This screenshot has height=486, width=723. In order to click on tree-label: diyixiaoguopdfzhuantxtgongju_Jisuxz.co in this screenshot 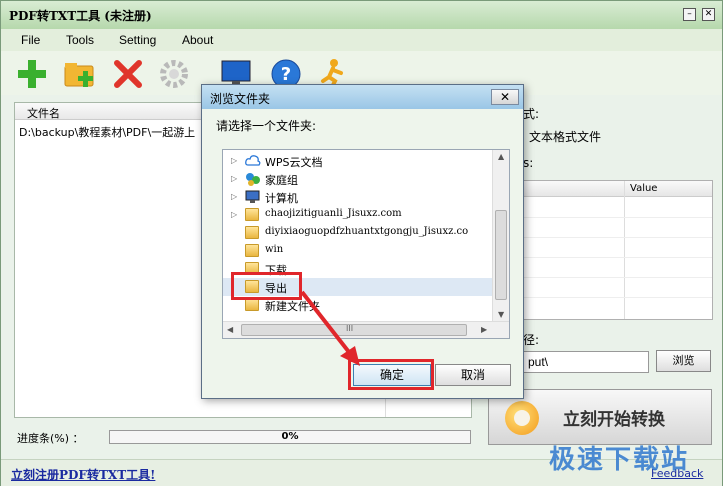, I will do `click(367, 231)`.